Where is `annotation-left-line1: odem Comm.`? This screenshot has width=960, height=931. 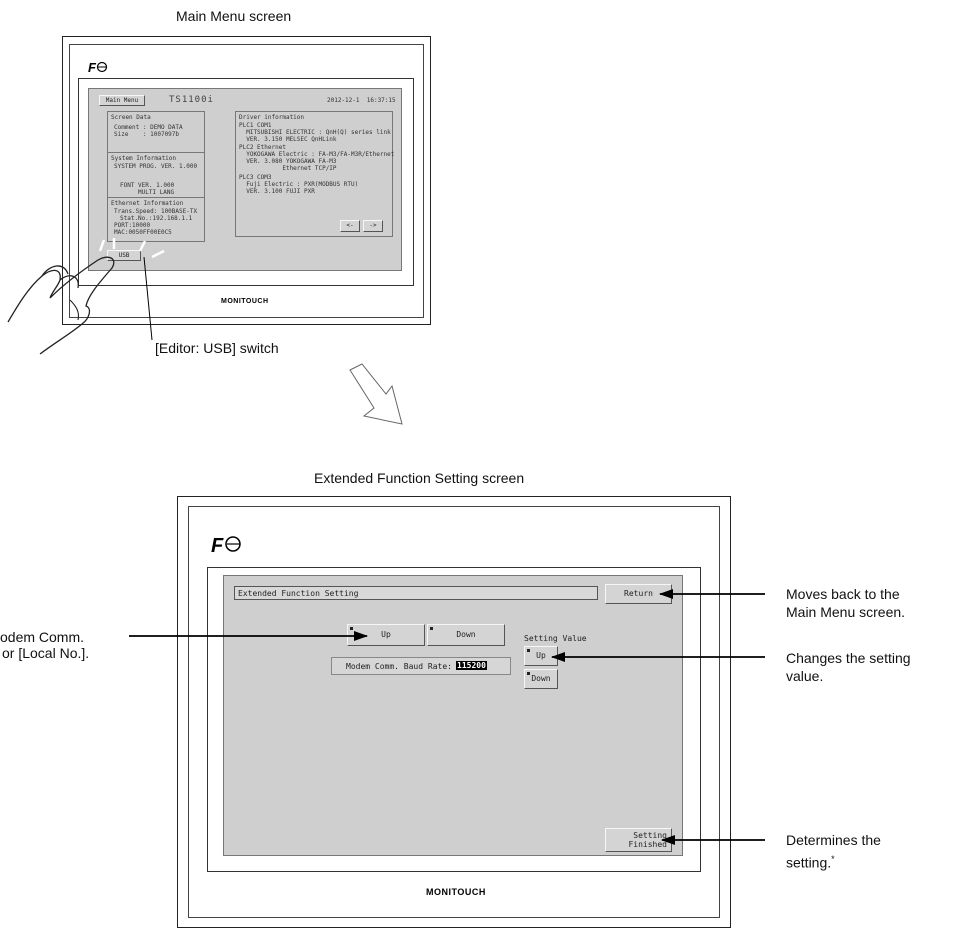 annotation-left-line1: odem Comm. is located at coordinates (42, 637).